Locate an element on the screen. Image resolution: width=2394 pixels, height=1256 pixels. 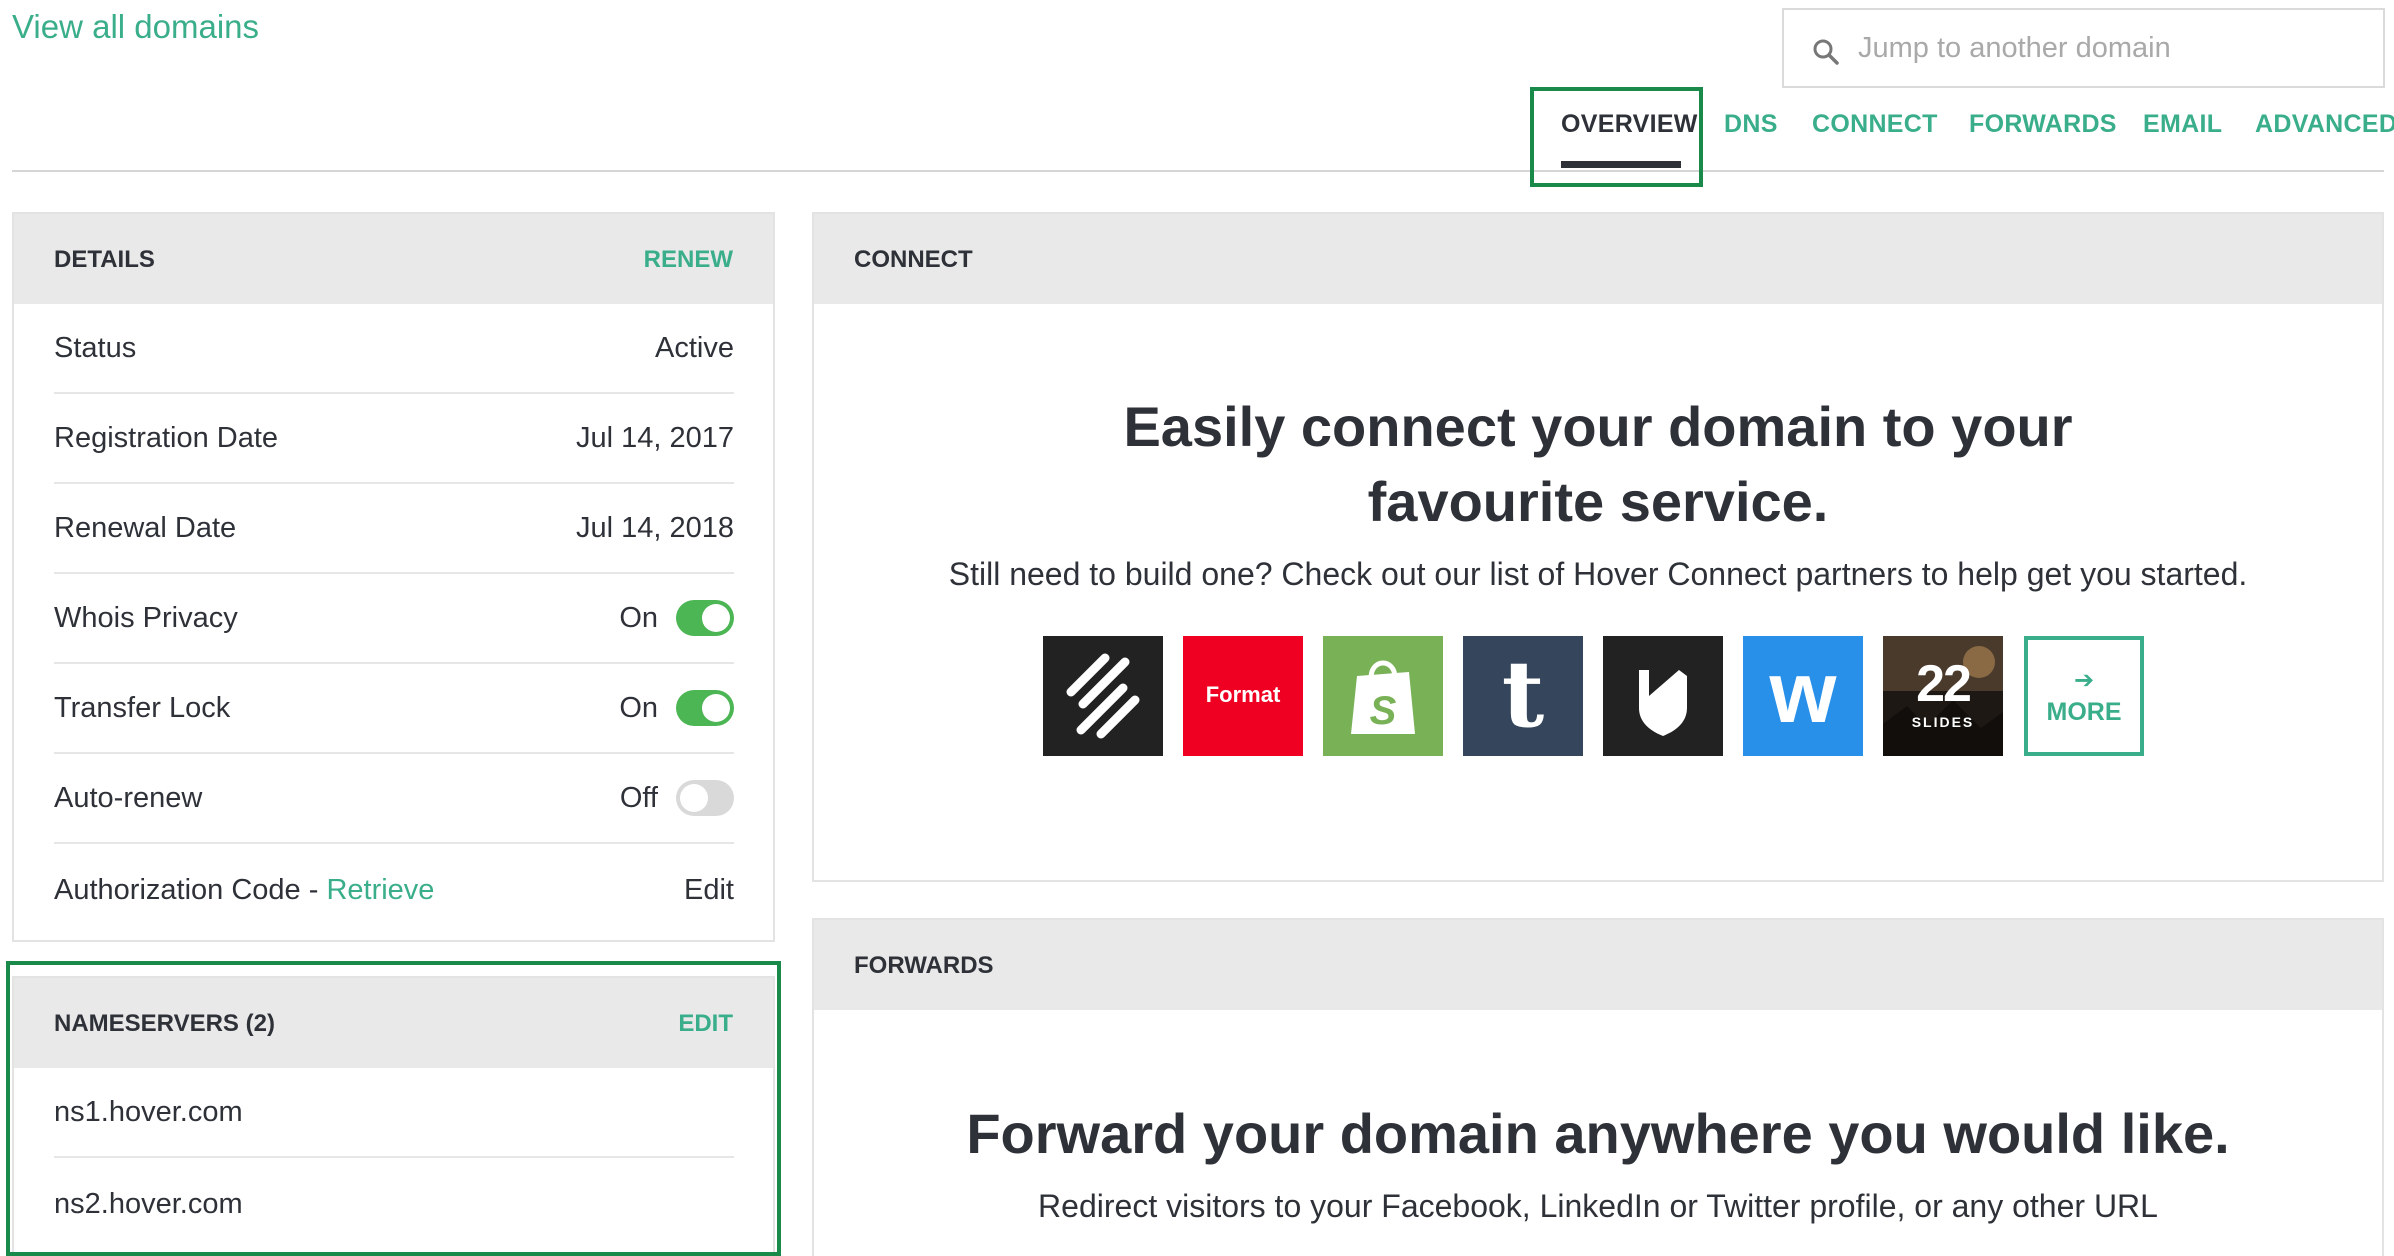
auto-renew-label: Auto-renew is located at coordinates (128, 798).